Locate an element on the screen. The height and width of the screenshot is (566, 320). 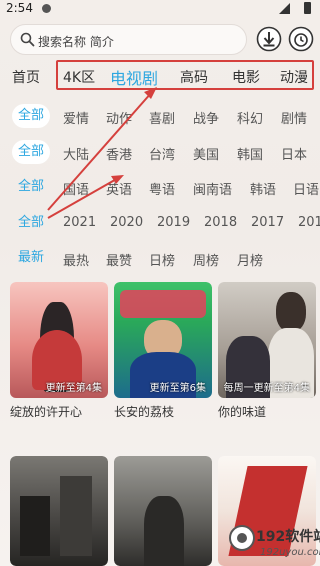
poster-image: 每周一更新至第4集 is located at coordinates (267, 340).